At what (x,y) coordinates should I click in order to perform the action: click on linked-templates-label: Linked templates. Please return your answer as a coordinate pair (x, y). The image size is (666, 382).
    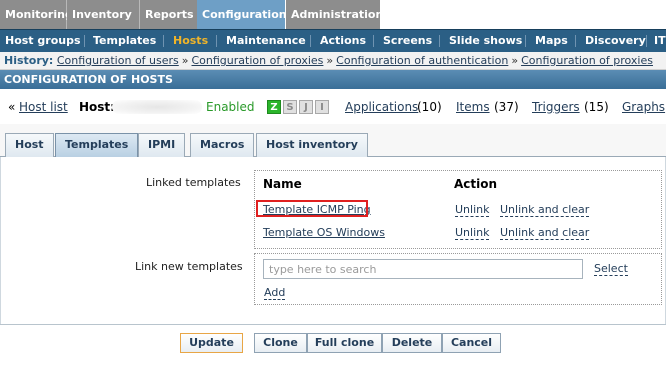
    Looking at the image, I should click on (193, 182).